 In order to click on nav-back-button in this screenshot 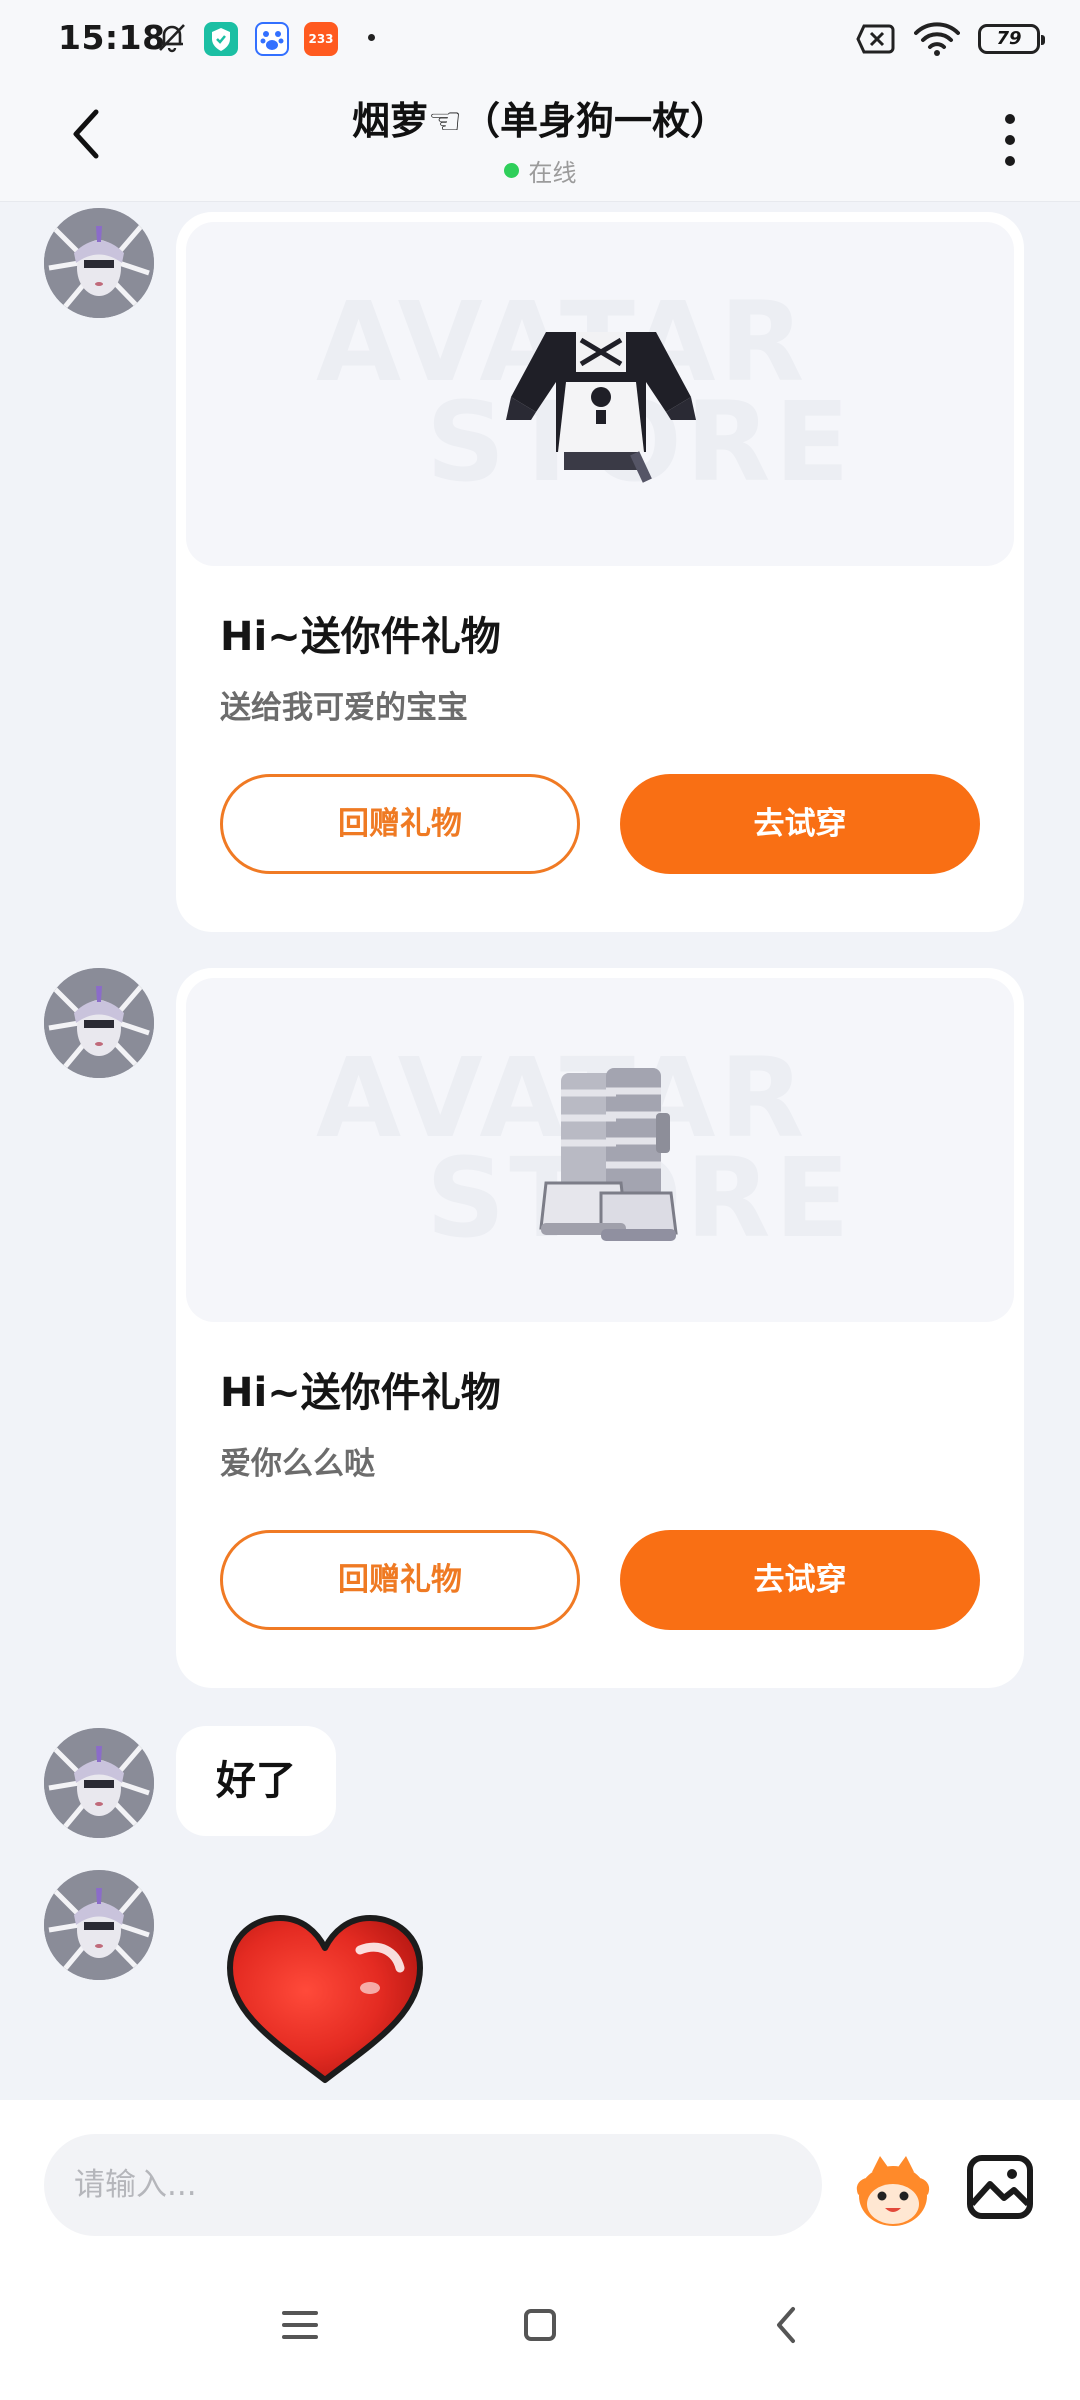, I will do `click(786, 2325)`.